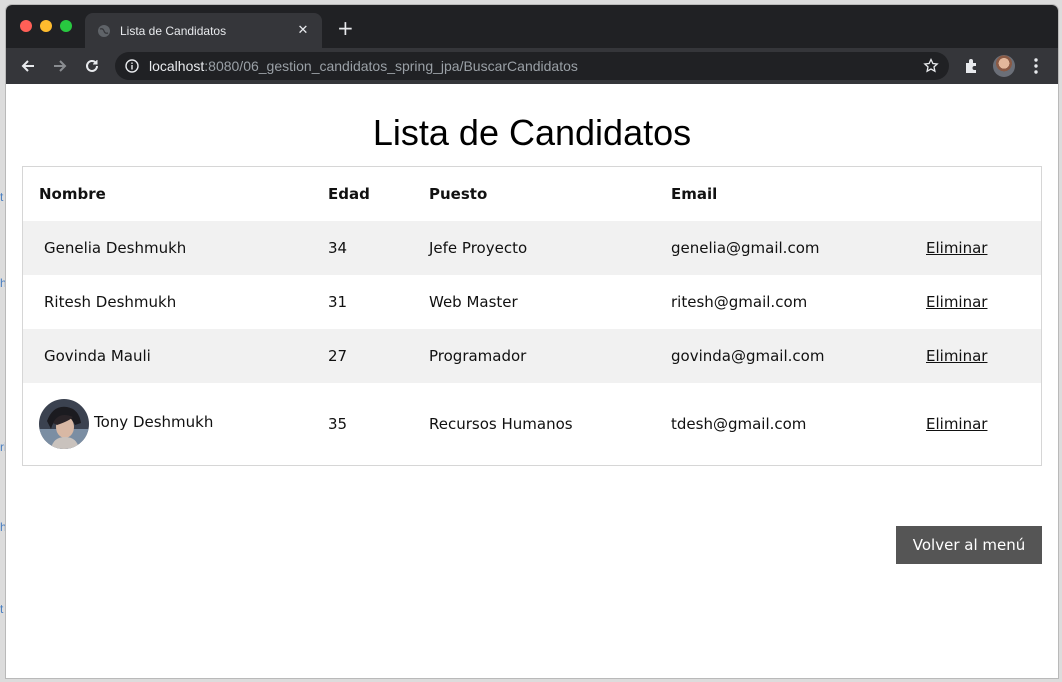 The height and width of the screenshot is (682, 1062). I want to click on header-puesto: Puesto, so click(458, 194).